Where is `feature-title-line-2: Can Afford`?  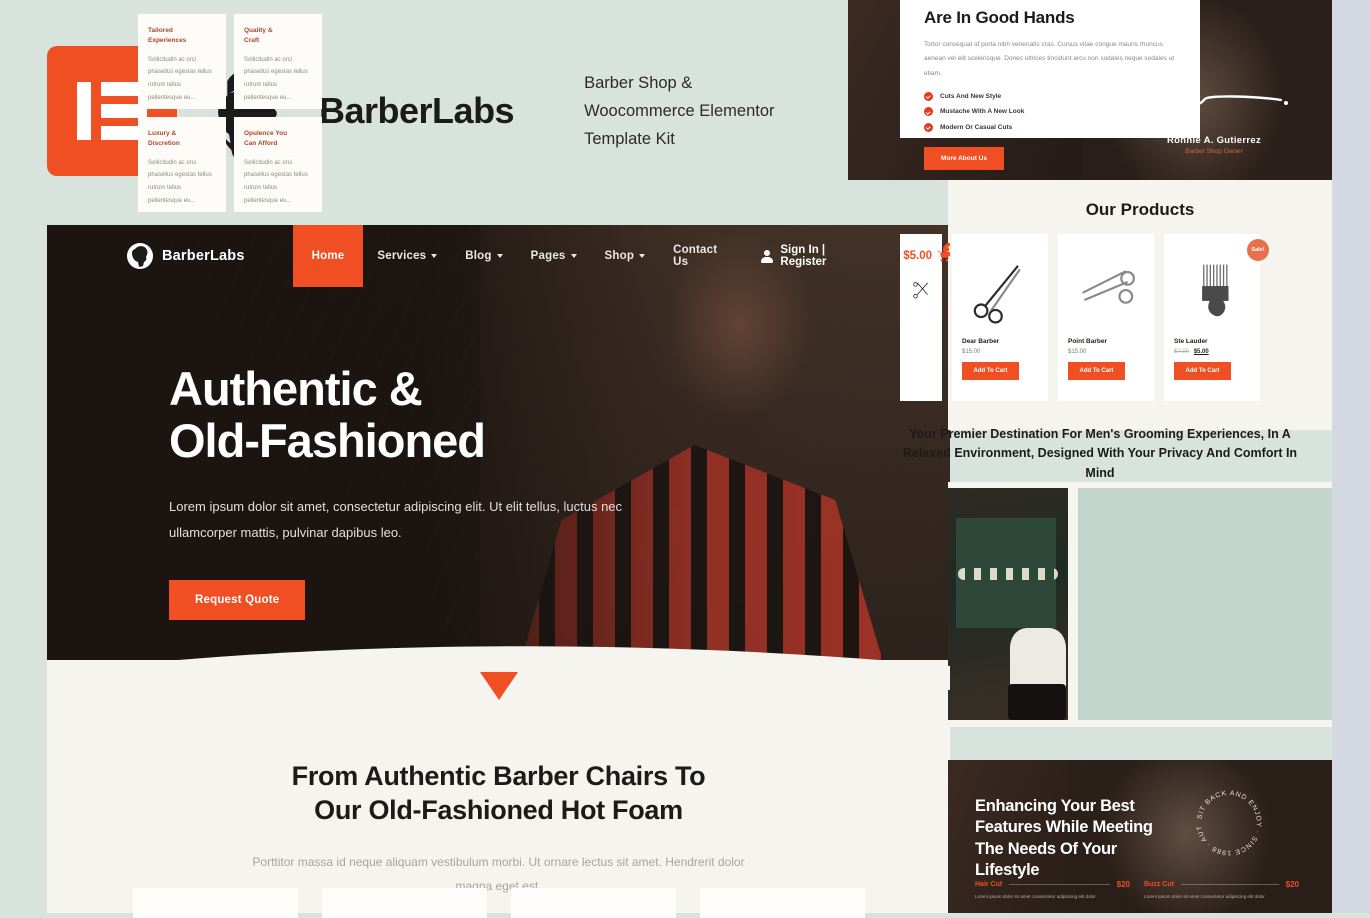
feature-title-line-2: Can Afford is located at coordinates (261, 144).